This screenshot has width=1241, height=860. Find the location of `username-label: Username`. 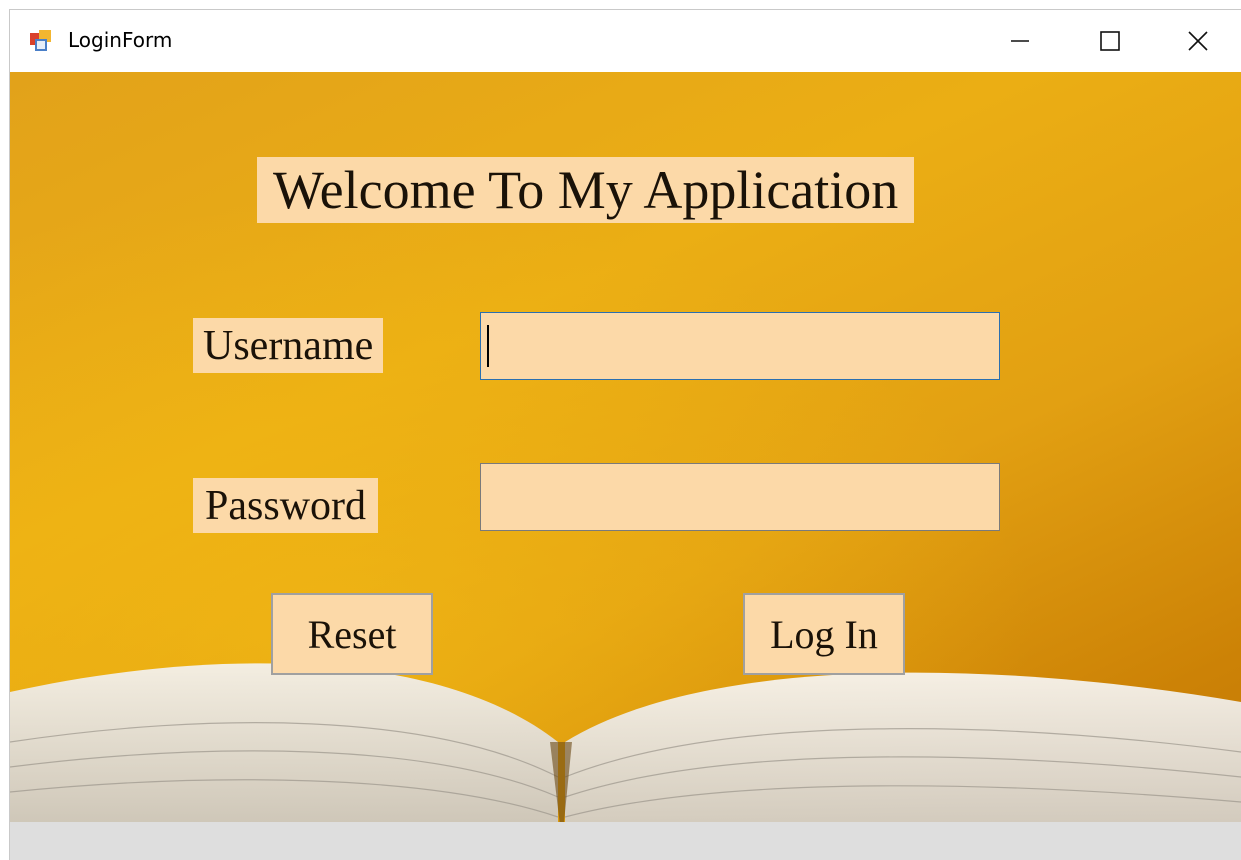

username-label: Username is located at coordinates (288, 345).